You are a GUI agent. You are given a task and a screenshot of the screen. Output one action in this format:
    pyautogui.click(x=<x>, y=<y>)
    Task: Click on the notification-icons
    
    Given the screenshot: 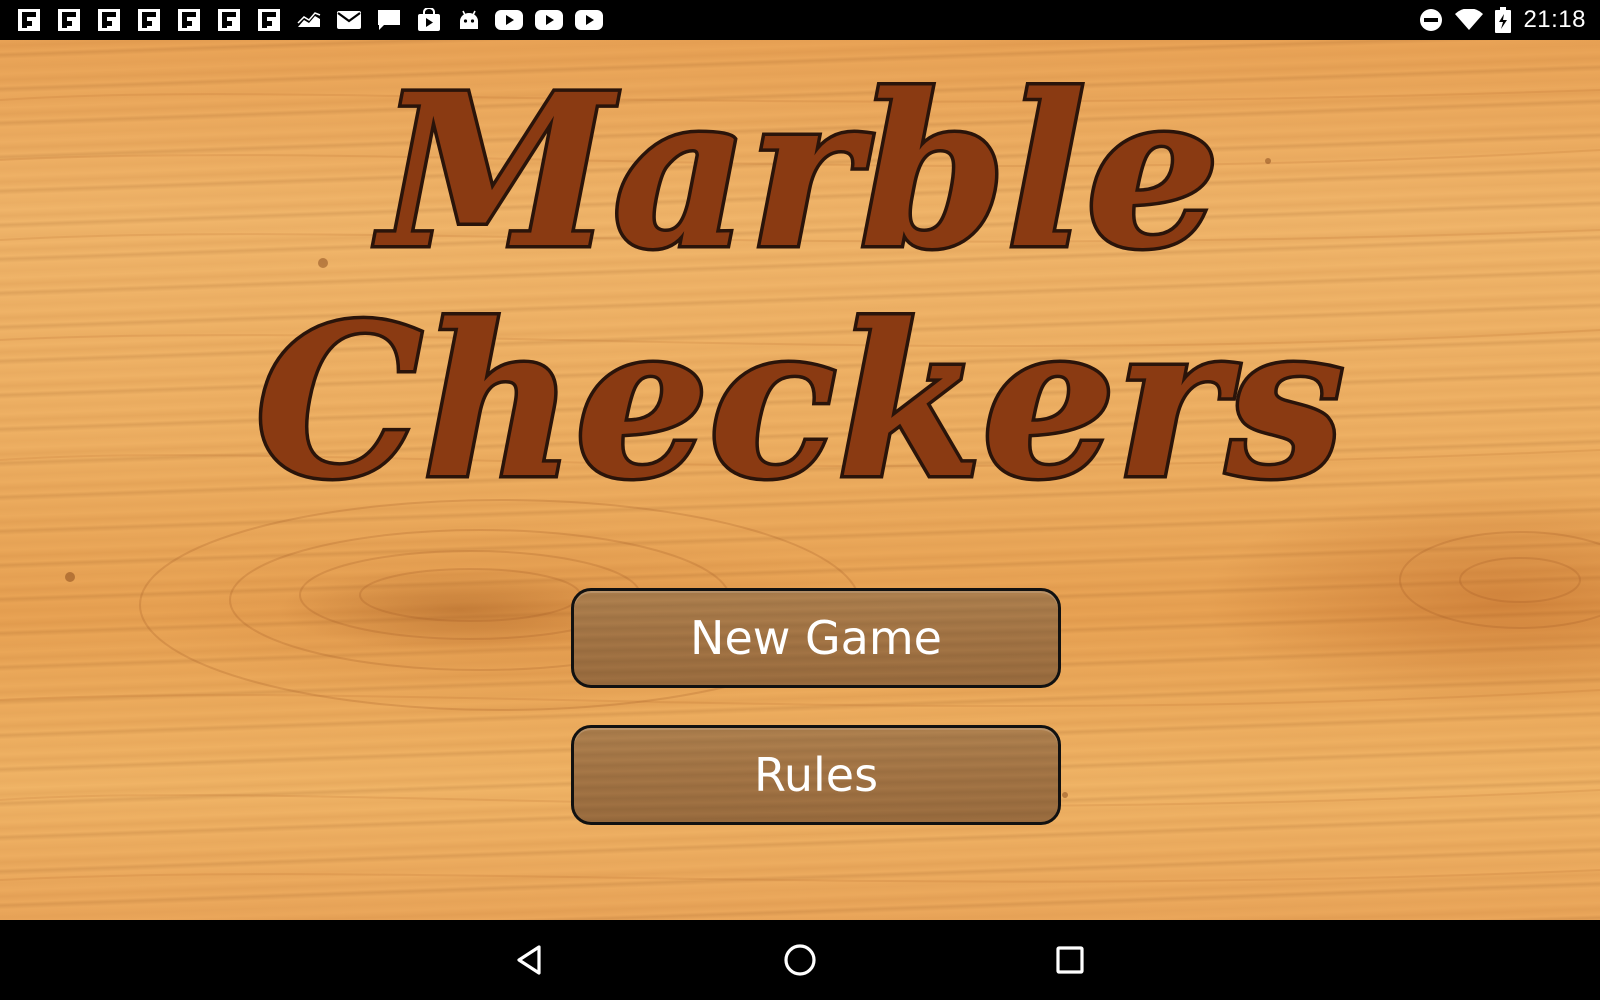 What is the action you would take?
    pyautogui.click(x=314, y=20)
    